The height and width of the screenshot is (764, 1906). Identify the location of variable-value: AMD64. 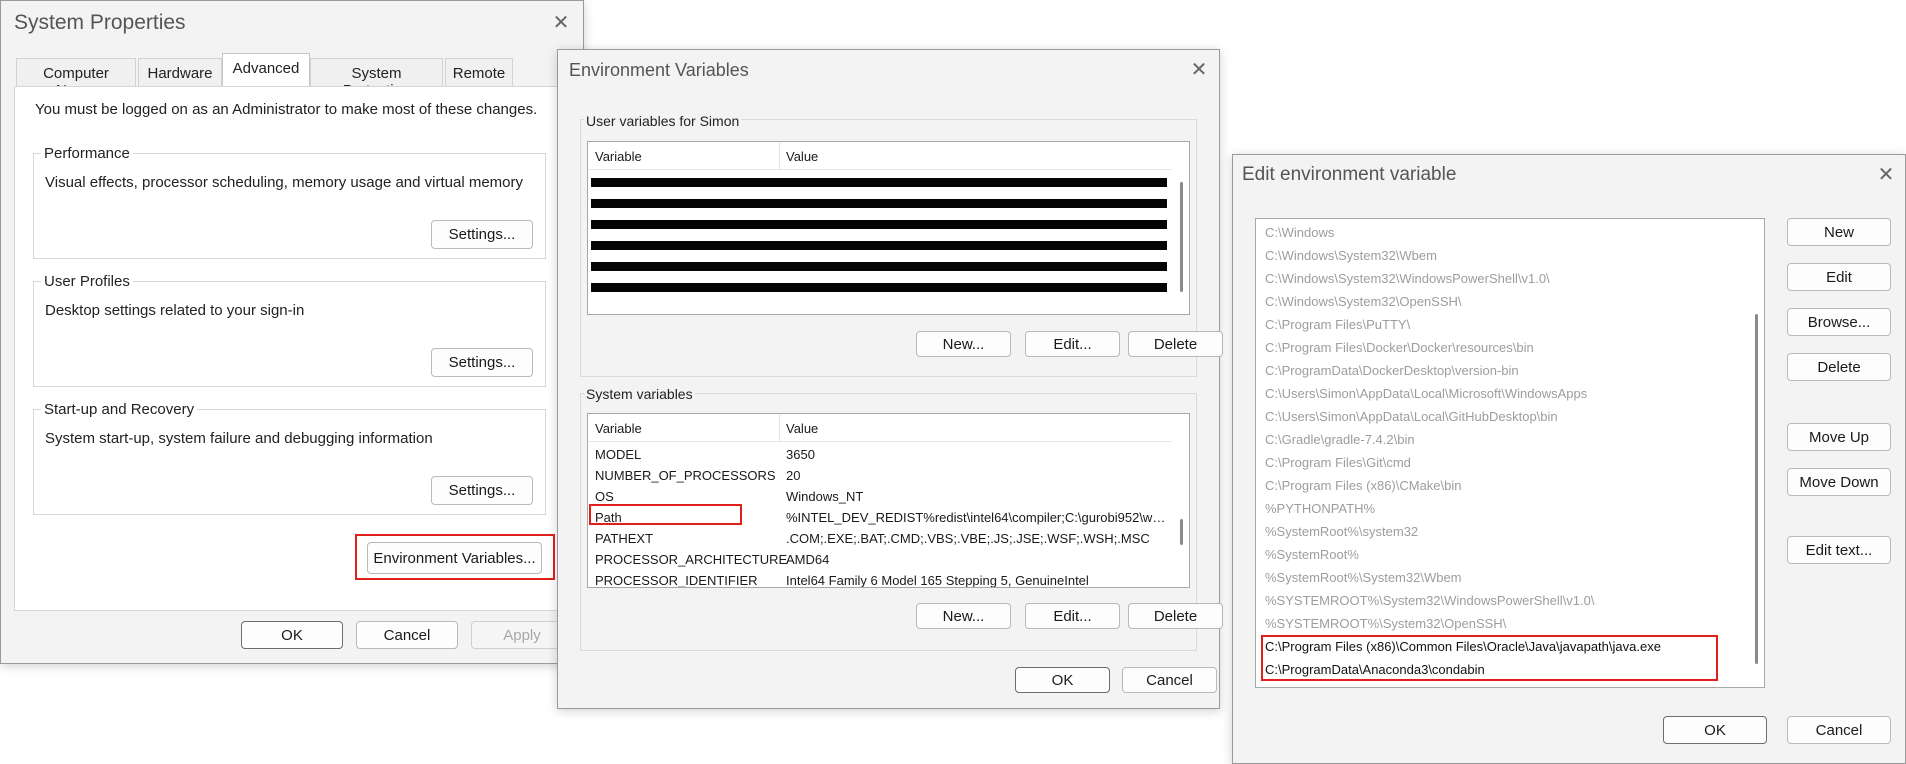
(808, 559).